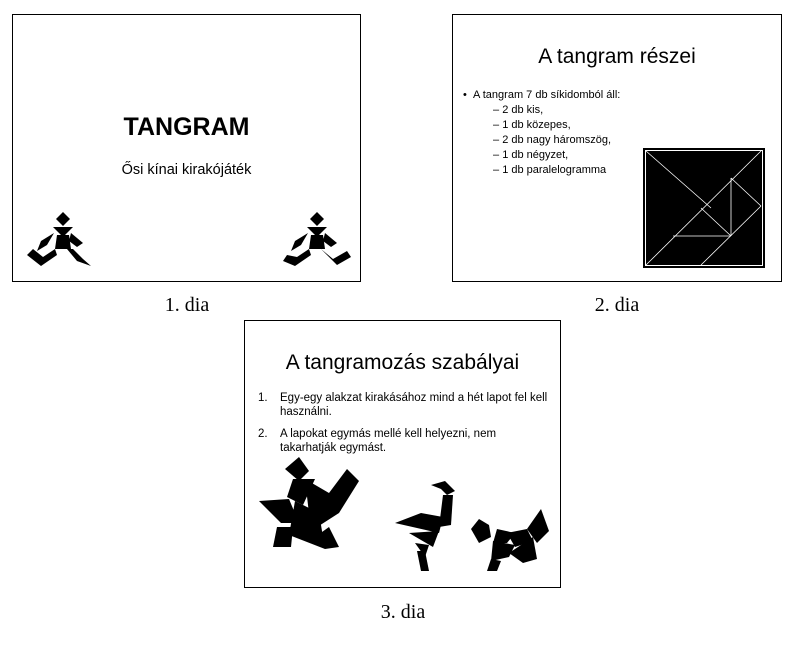 This screenshot has height=649, width=808. Describe the element at coordinates (617, 56) in the screenshot. I see `slide-2-title: A tangram részei` at that location.